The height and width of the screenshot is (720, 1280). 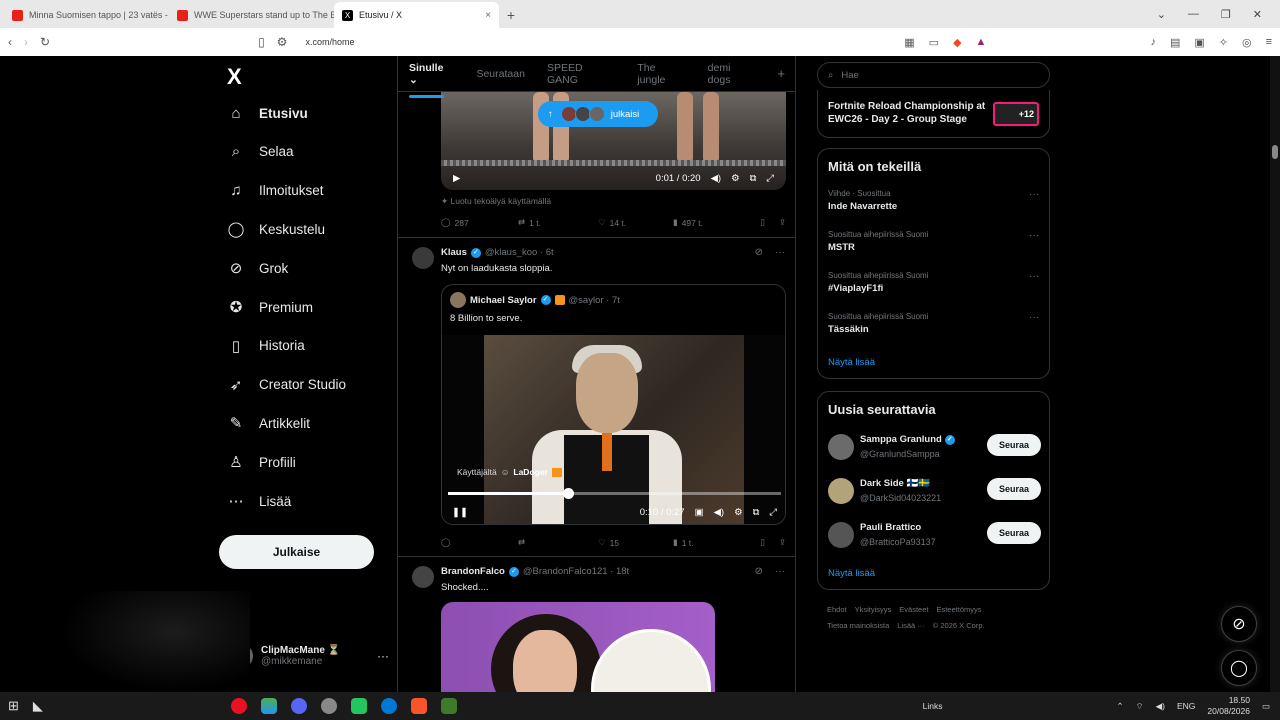 I want to click on notifications-icon: ▭, so click(x=1266, y=706).